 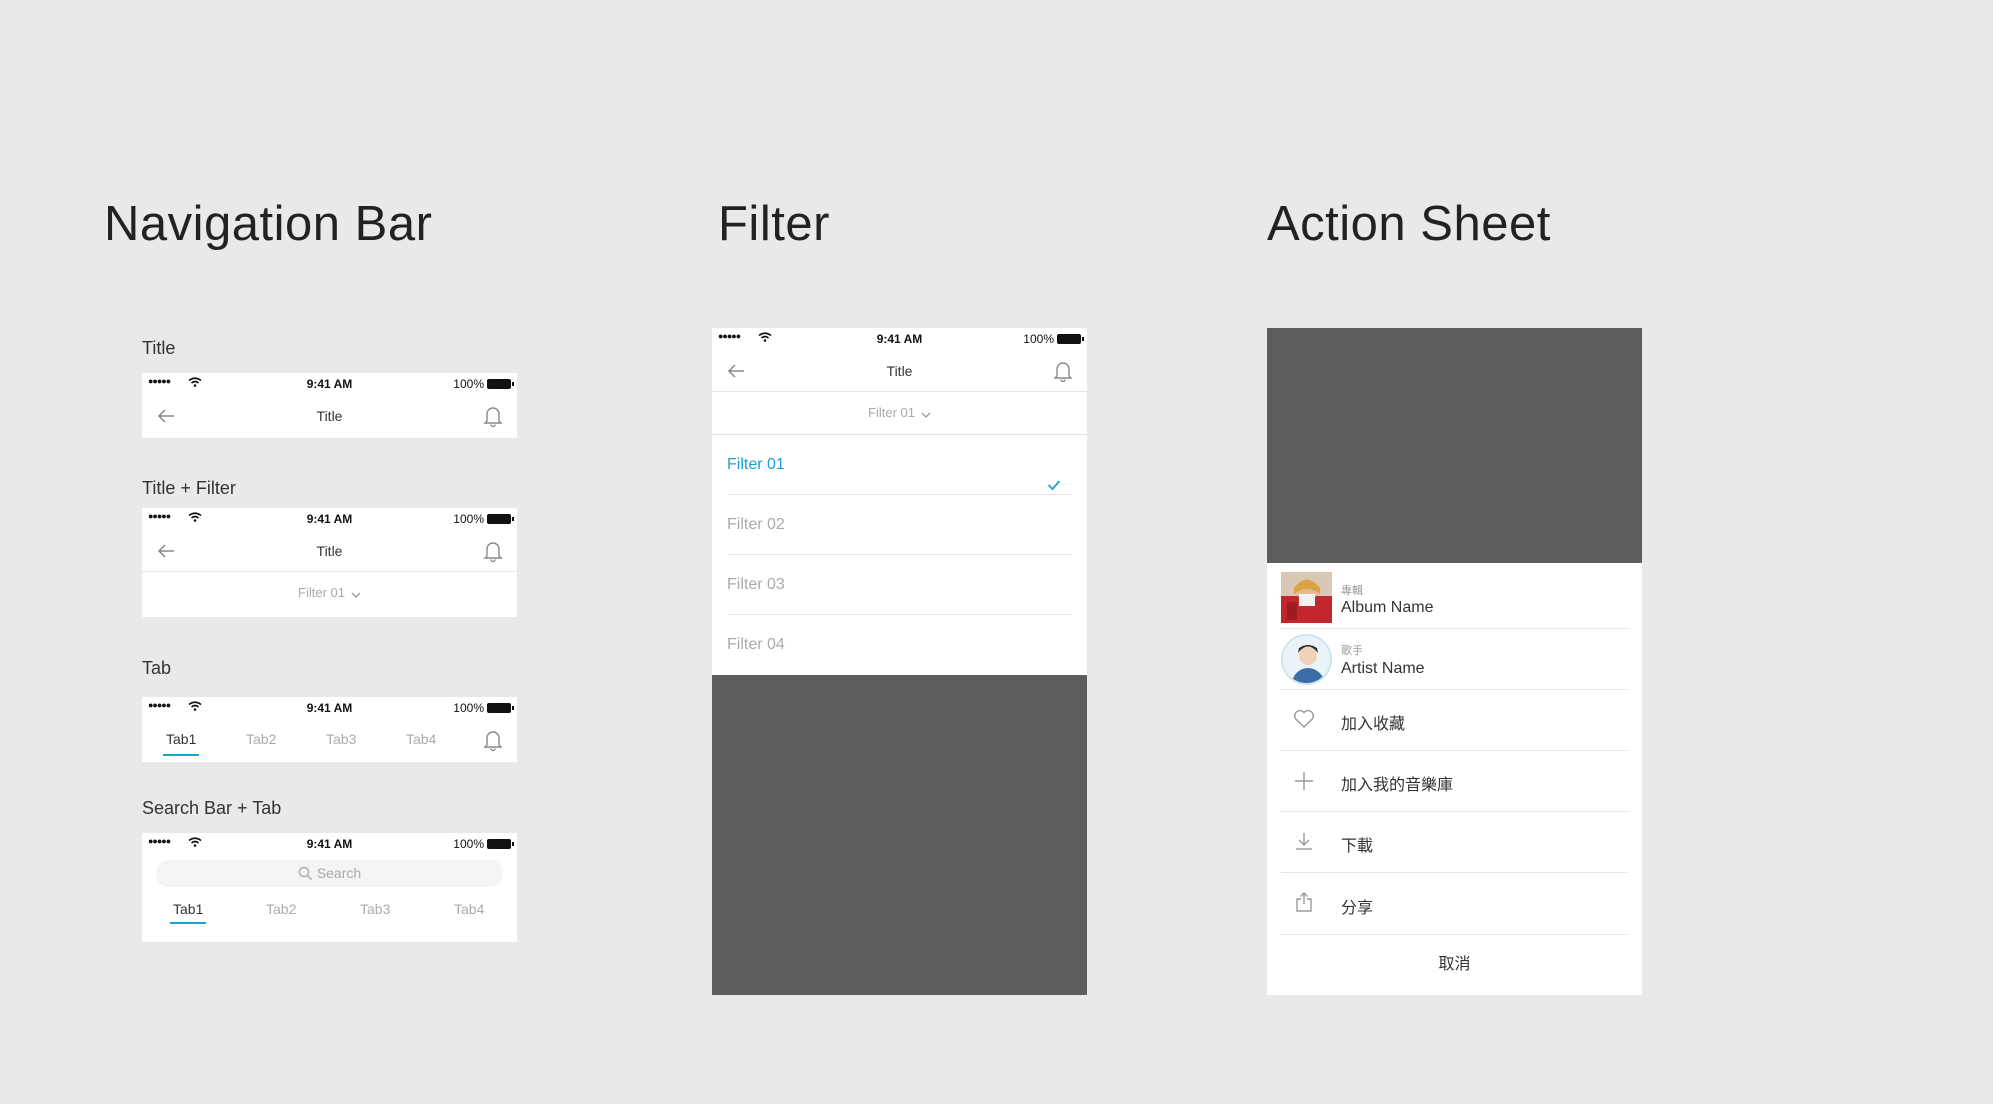 I want to click on filter-section-title: Filter, so click(x=774, y=224).